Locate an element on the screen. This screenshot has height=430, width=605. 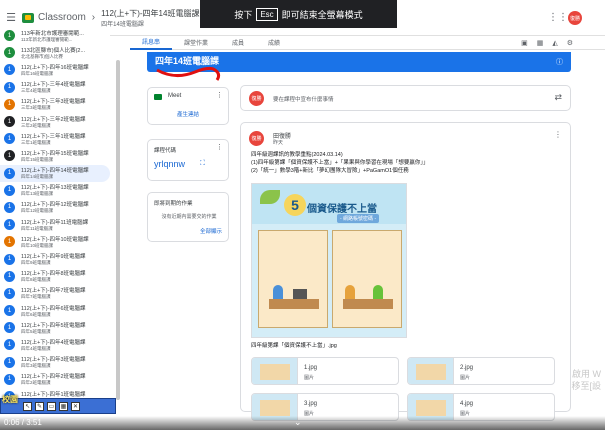
video-player-bar is located at coordinates (302, 423).